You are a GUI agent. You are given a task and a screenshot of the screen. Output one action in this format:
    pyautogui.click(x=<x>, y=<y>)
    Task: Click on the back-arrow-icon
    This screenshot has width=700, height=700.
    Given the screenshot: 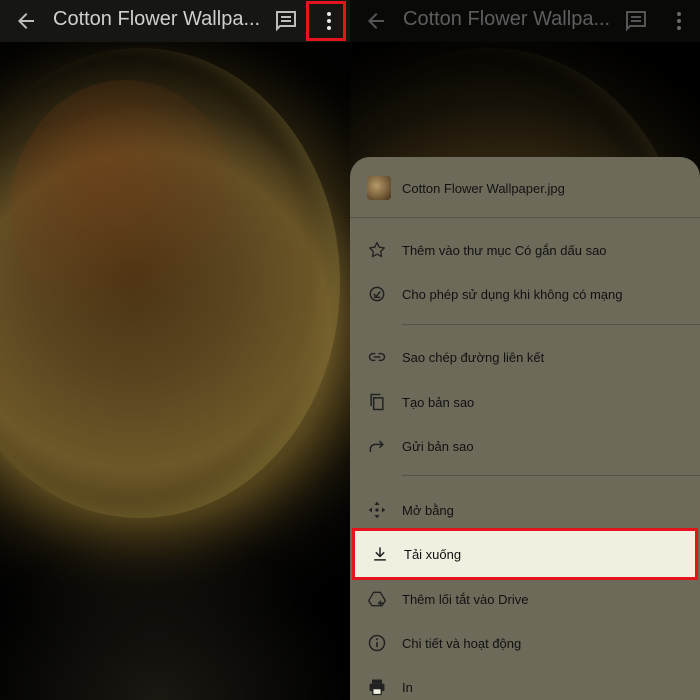 What is the action you would take?
    pyautogui.click(x=26, y=21)
    